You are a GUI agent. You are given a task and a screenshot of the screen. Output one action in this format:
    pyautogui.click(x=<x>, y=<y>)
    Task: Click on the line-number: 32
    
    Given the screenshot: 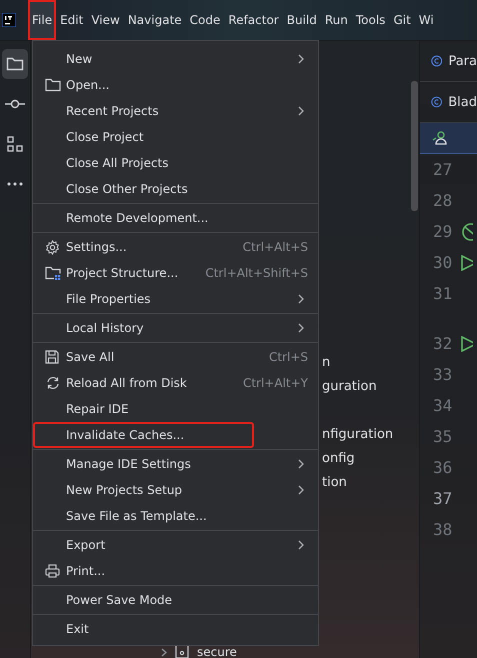 What is the action you would take?
    pyautogui.click(x=443, y=343)
    